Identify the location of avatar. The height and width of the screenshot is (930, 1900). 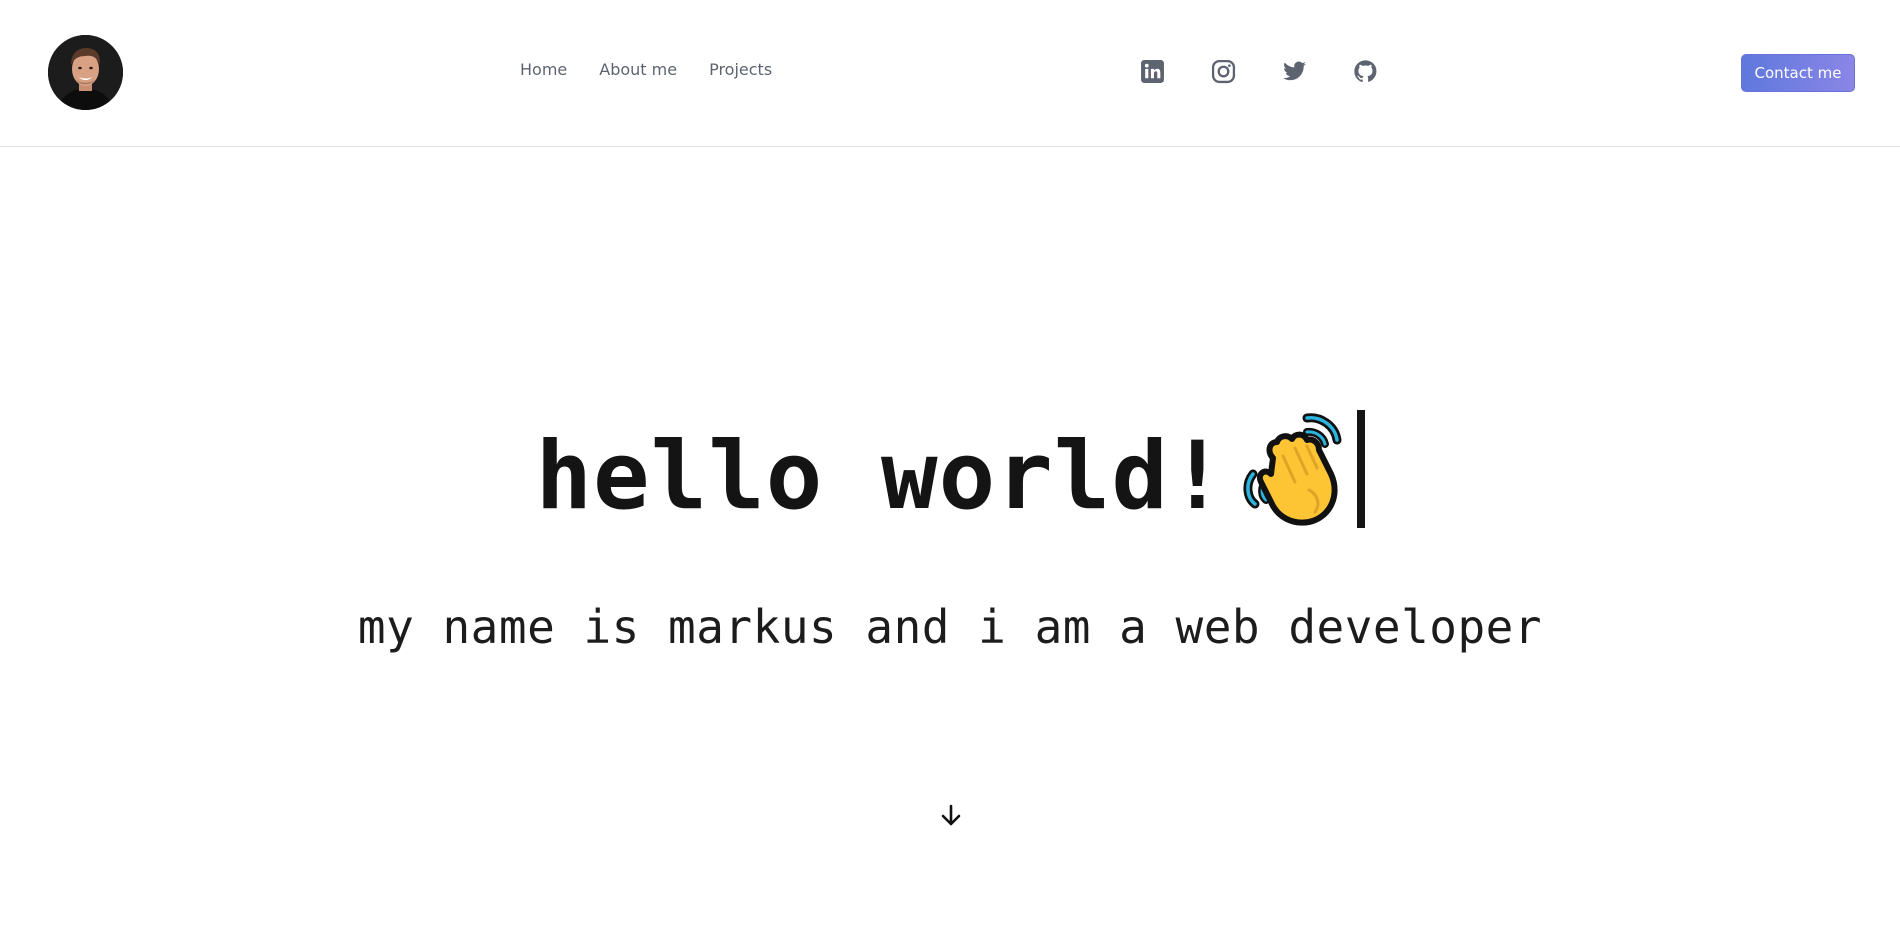
(85, 72).